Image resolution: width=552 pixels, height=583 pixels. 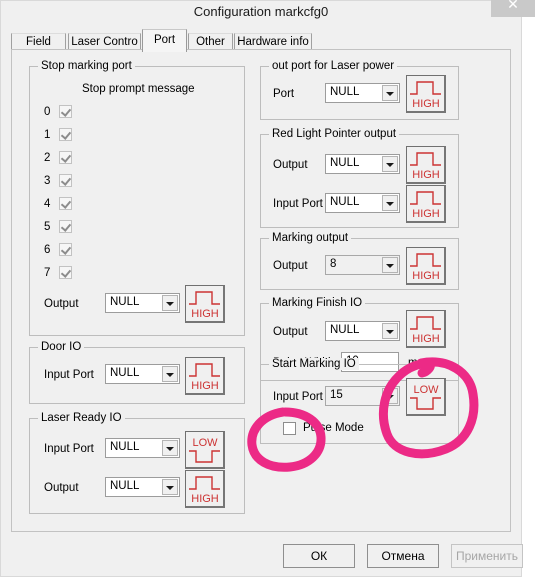 I want to click on apply-button: Применить, so click(x=487, y=556).